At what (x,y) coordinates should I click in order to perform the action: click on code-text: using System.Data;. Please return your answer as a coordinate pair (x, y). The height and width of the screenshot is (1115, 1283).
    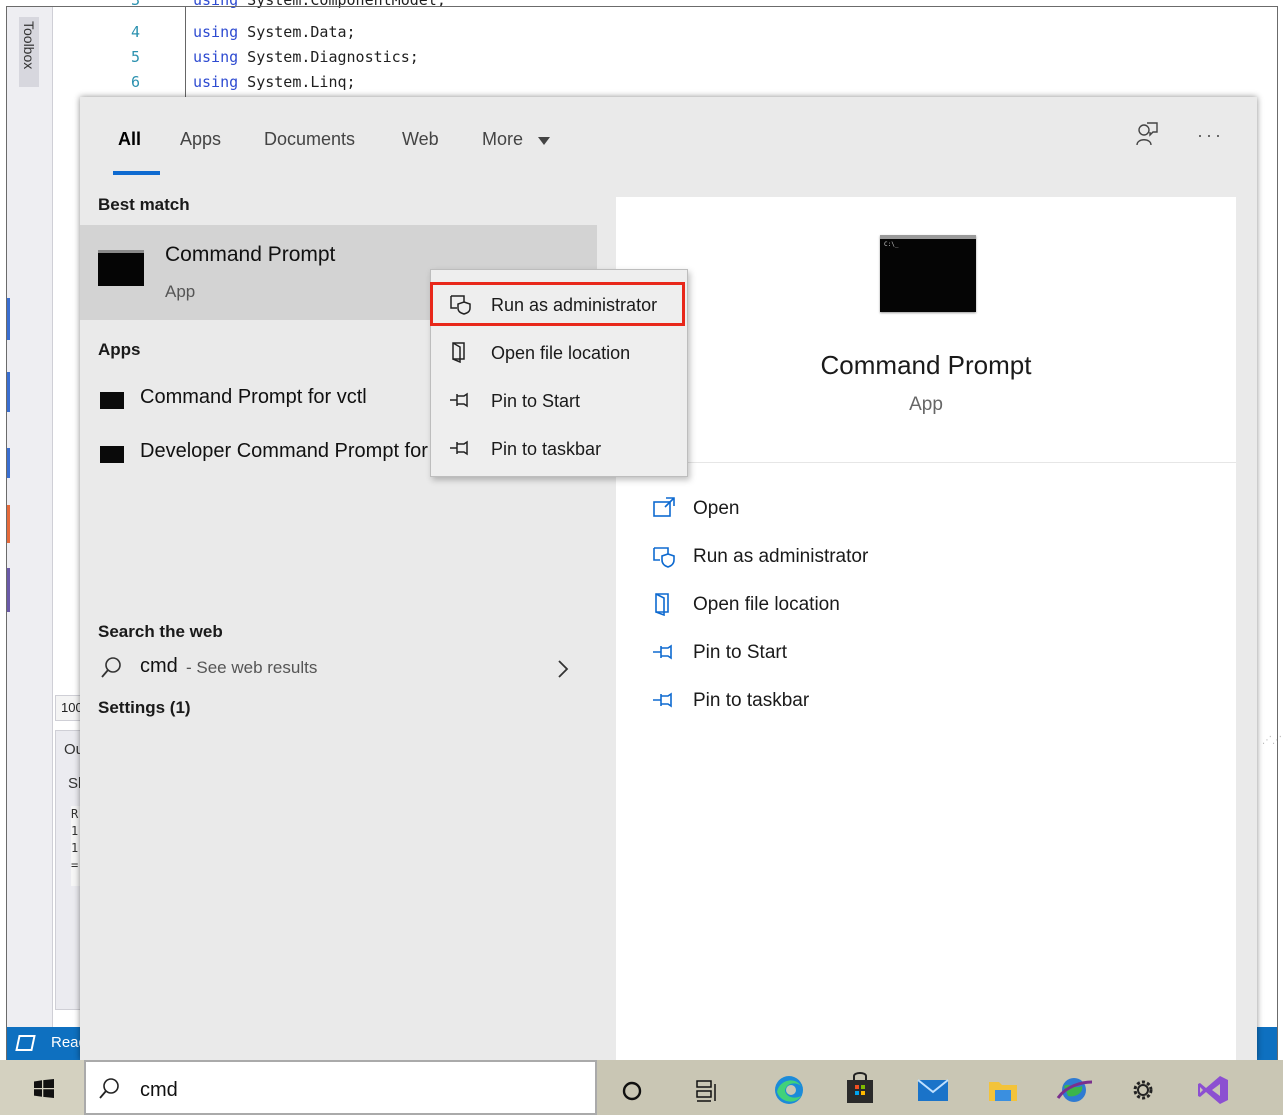
    Looking at the image, I should click on (274, 32).